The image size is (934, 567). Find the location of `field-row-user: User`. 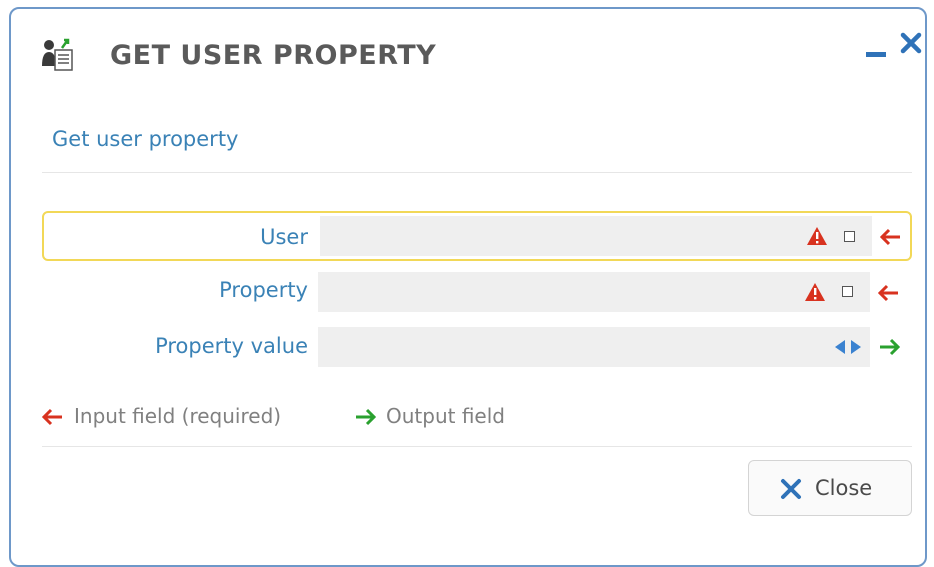

field-row-user: User is located at coordinates (477, 236).